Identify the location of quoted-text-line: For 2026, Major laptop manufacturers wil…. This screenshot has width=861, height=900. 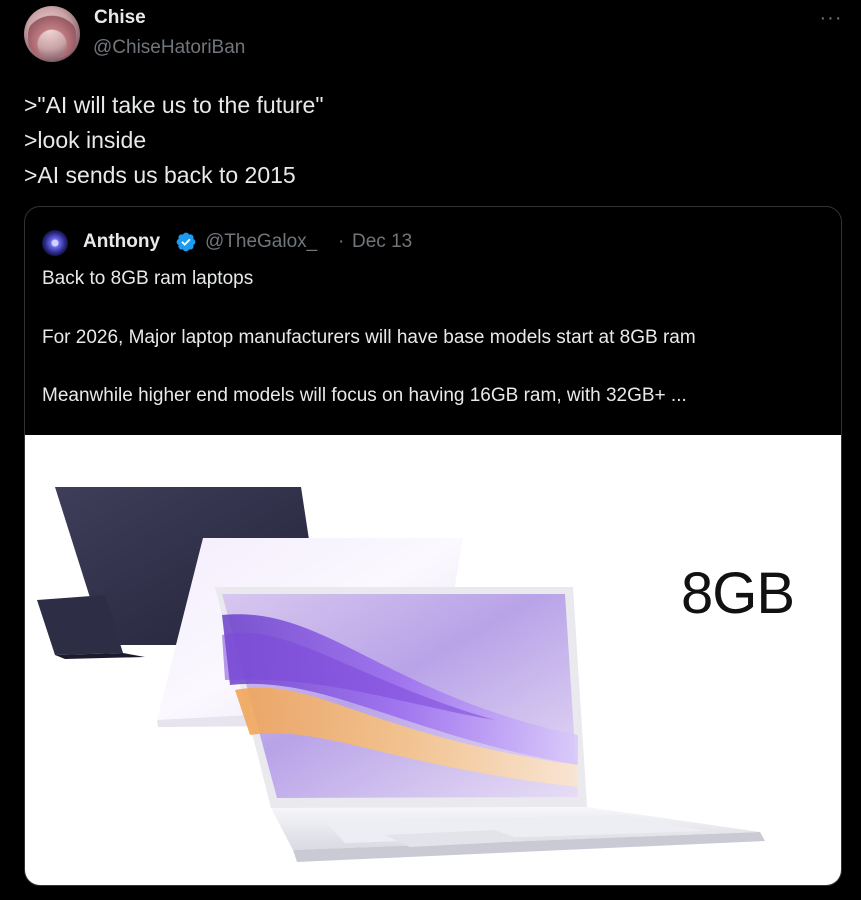
(369, 337).